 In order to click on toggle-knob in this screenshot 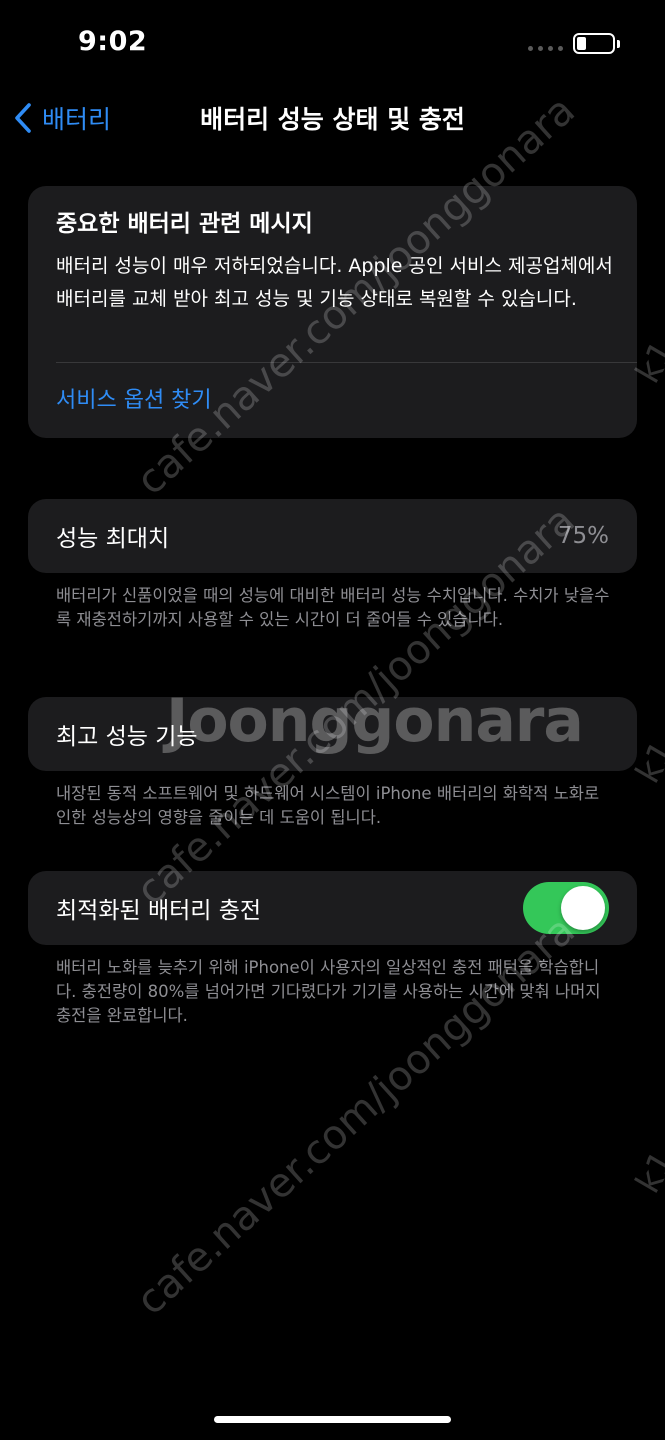, I will do `click(583, 908)`.